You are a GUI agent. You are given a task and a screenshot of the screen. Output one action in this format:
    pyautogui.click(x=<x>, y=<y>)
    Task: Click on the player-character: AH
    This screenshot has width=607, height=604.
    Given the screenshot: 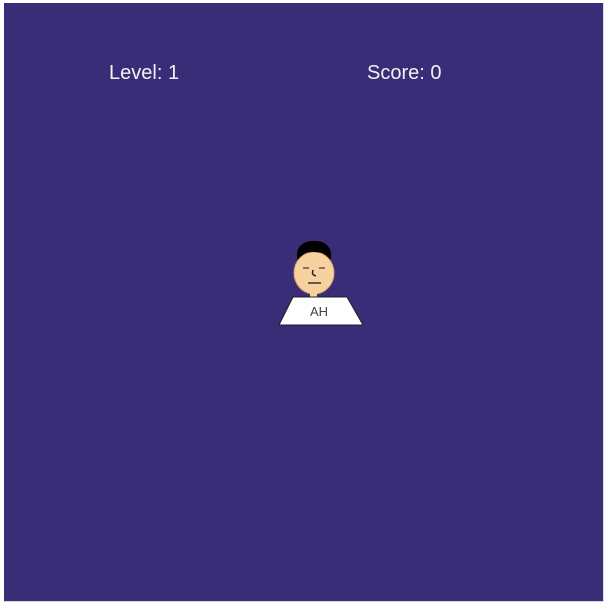 What is the action you would take?
    pyautogui.click(x=320, y=282)
    